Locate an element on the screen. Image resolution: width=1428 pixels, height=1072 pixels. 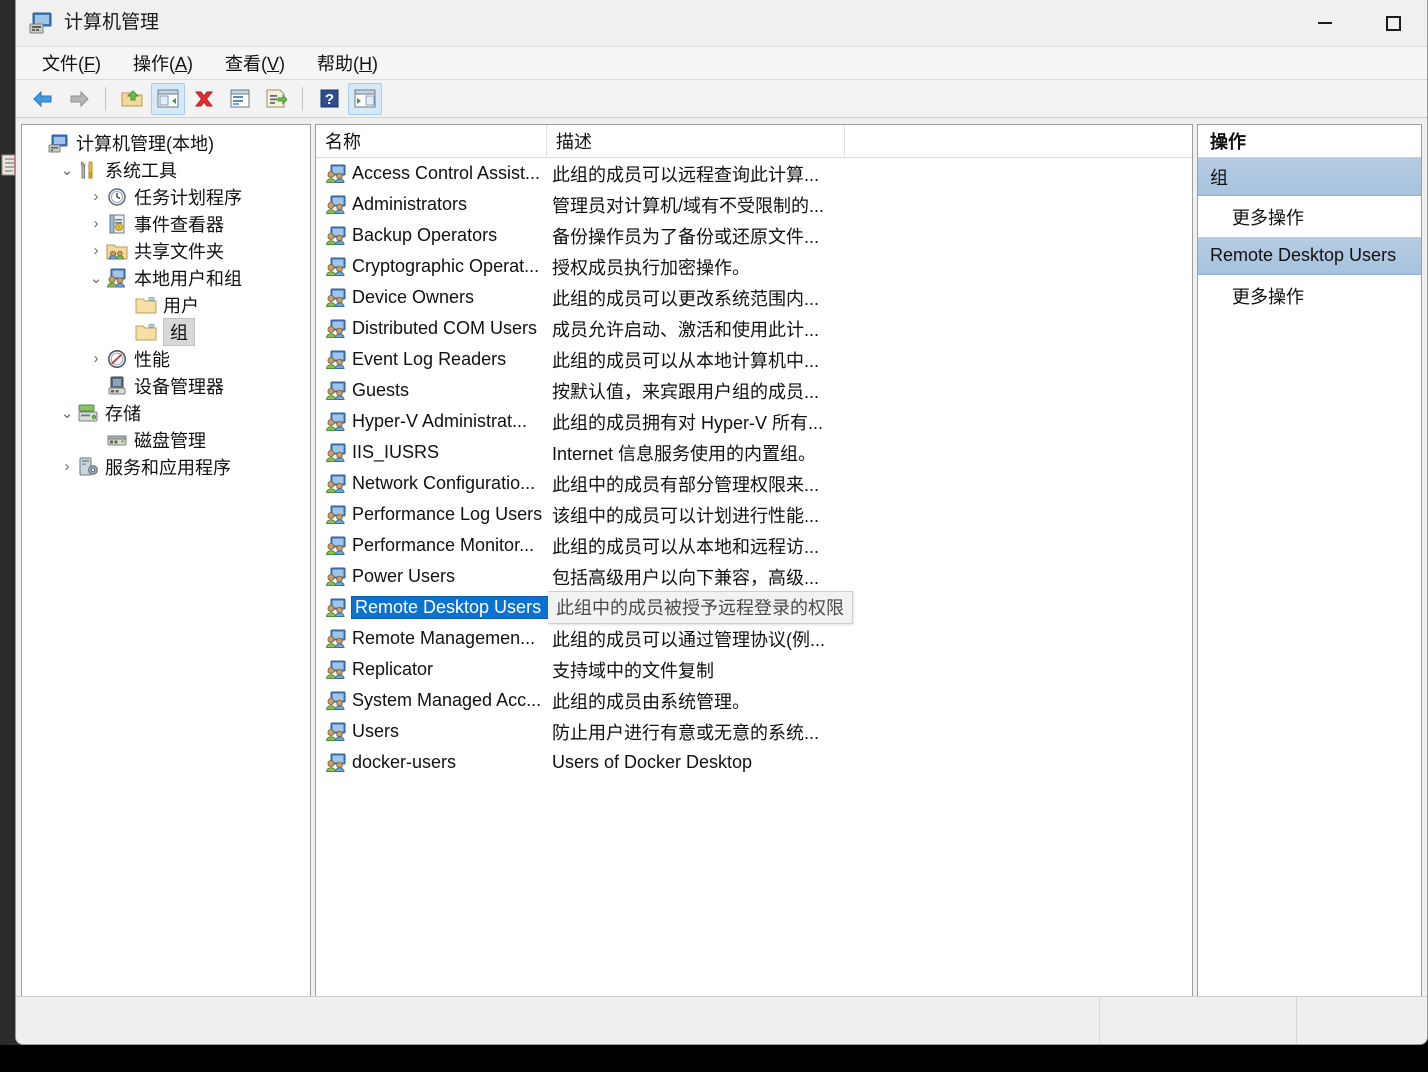
group-name-cell: Power Users is located at coordinates (404, 576).